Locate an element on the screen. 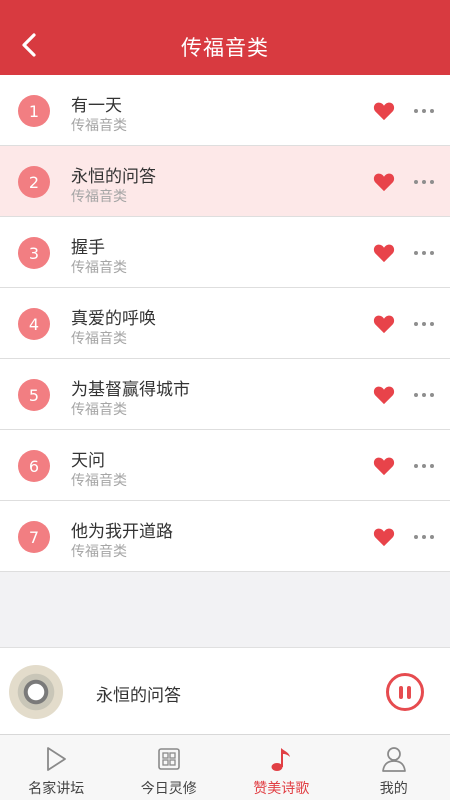 The width and height of the screenshot is (450, 800). tab-devotion: 今日灵修 is located at coordinates (169, 767).